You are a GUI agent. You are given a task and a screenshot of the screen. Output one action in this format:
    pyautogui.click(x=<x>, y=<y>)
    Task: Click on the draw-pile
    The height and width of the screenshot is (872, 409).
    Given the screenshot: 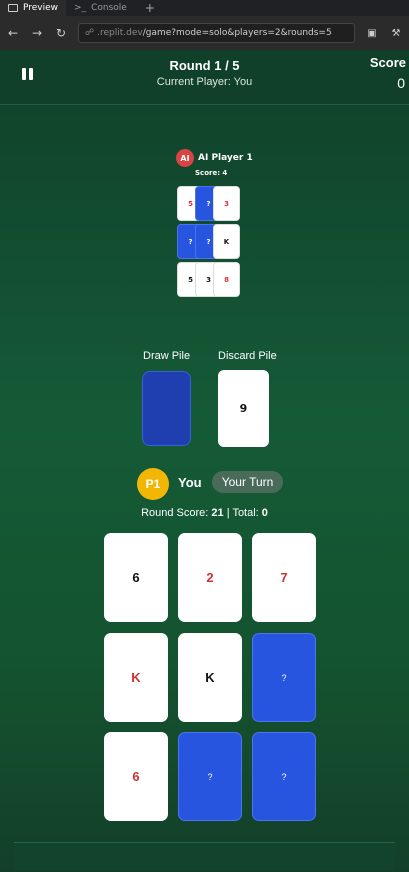 What is the action you would take?
    pyautogui.click(x=166, y=408)
    